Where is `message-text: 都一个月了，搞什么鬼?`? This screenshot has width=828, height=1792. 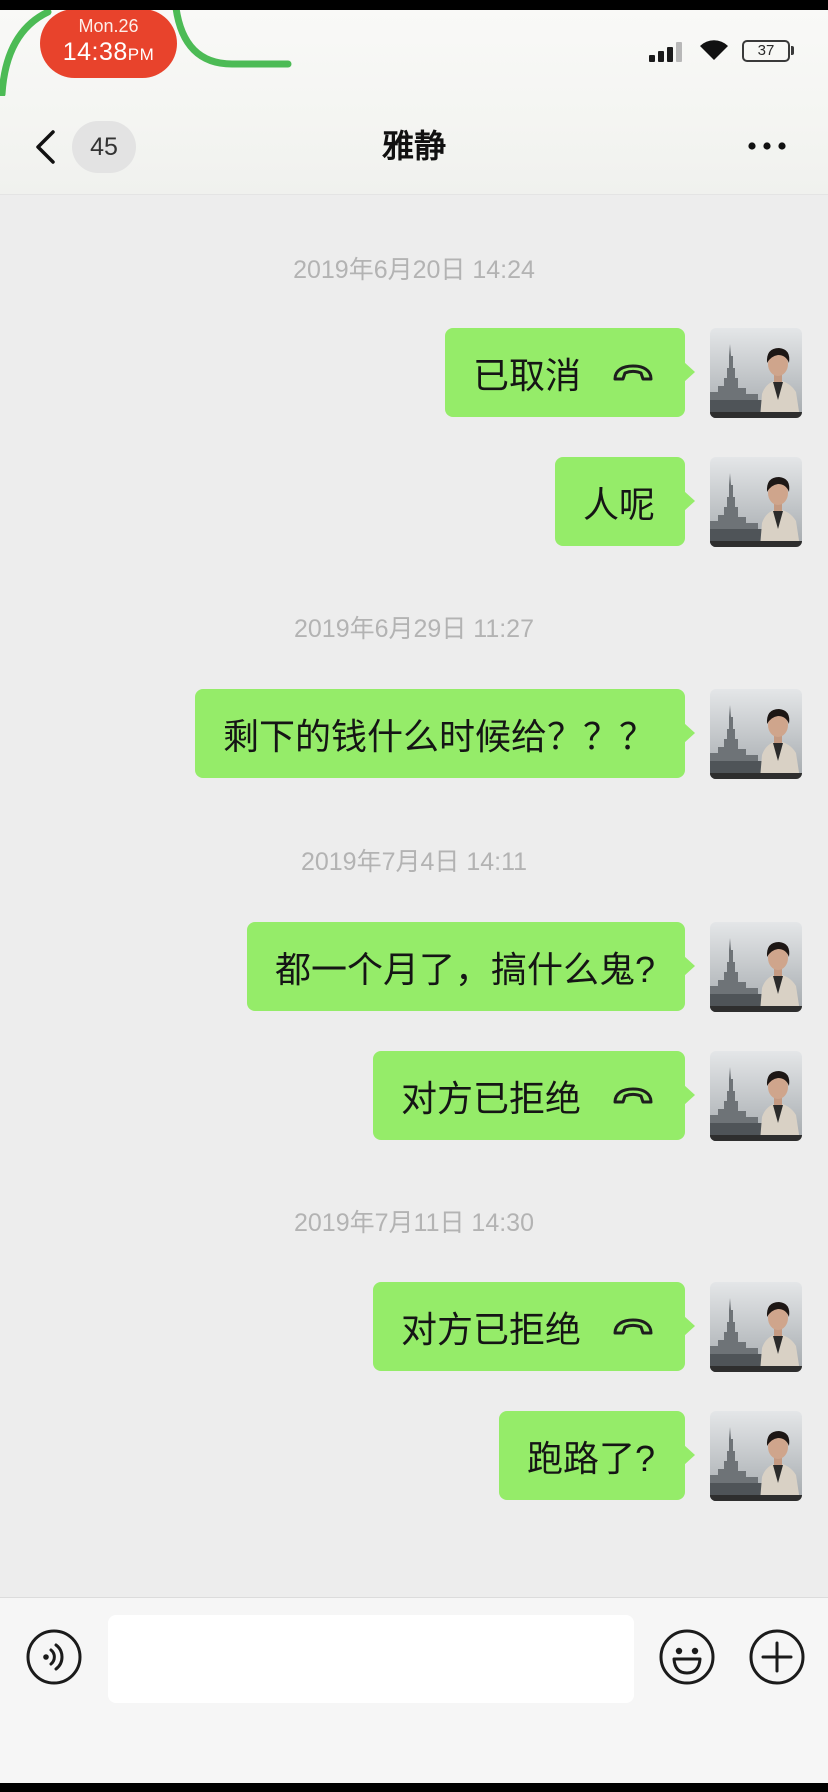
message-text: 都一个月了，搞什么鬼? is located at coordinates (464, 969).